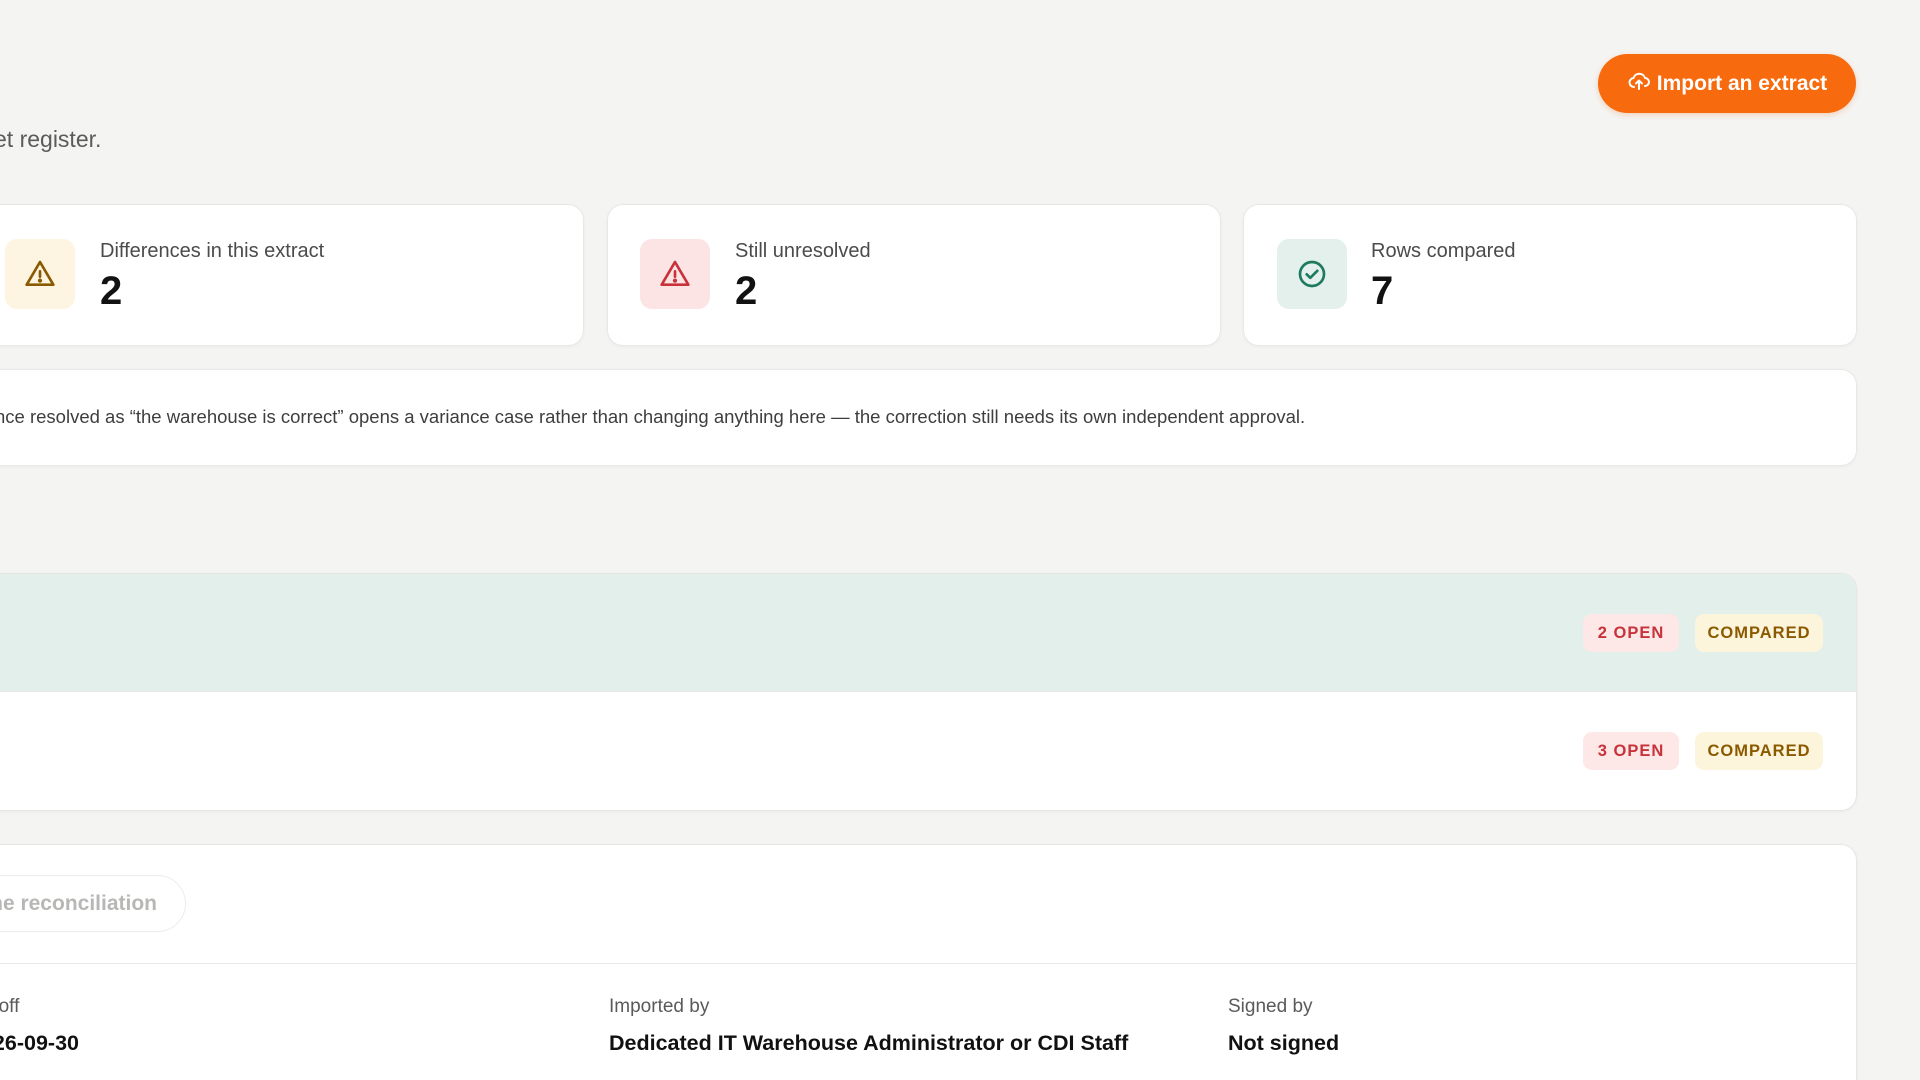 This screenshot has height=1080, width=1920. I want to click on signed-by-label: Signed by, so click(1270, 1006).